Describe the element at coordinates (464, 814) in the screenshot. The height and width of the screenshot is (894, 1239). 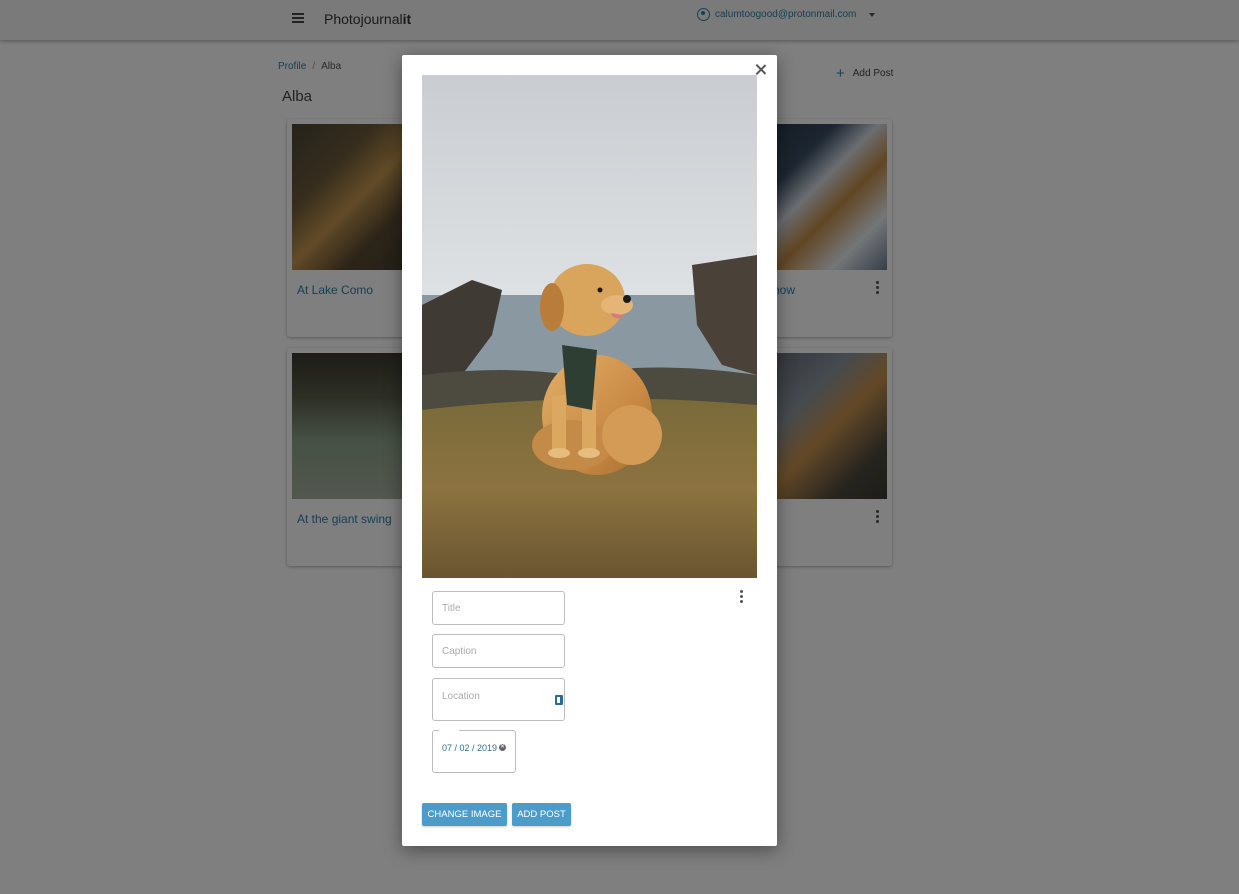
I see `change-image-button: CHANGE IMAGE` at that location.